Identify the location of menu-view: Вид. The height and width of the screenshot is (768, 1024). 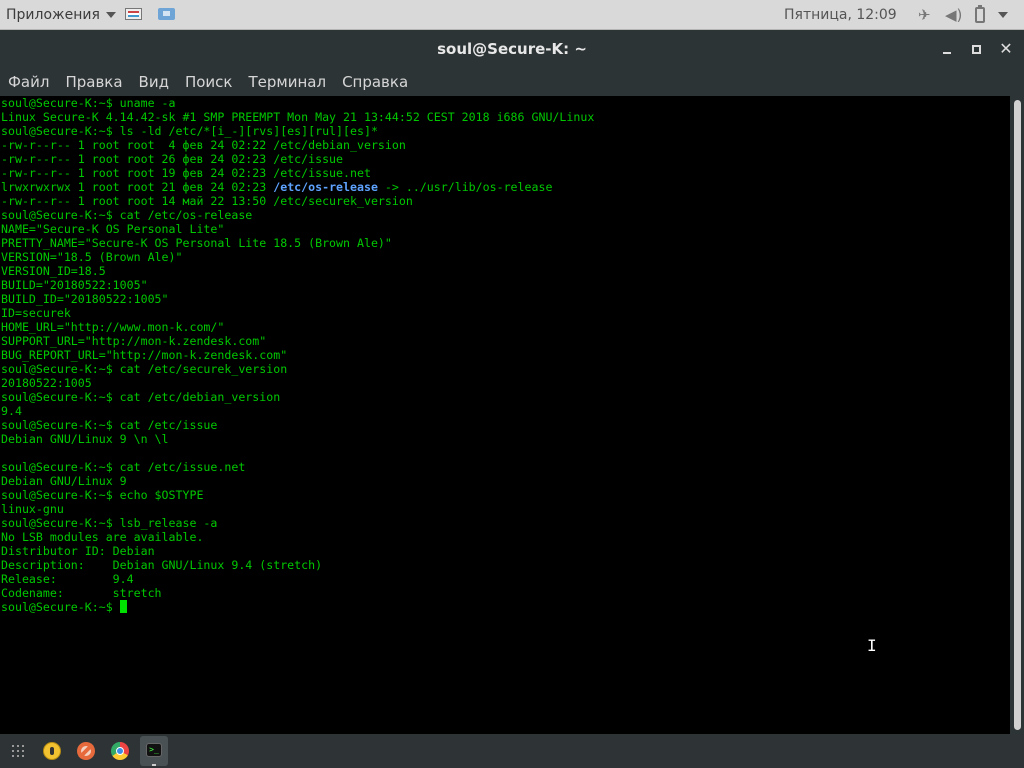
(154, 82).